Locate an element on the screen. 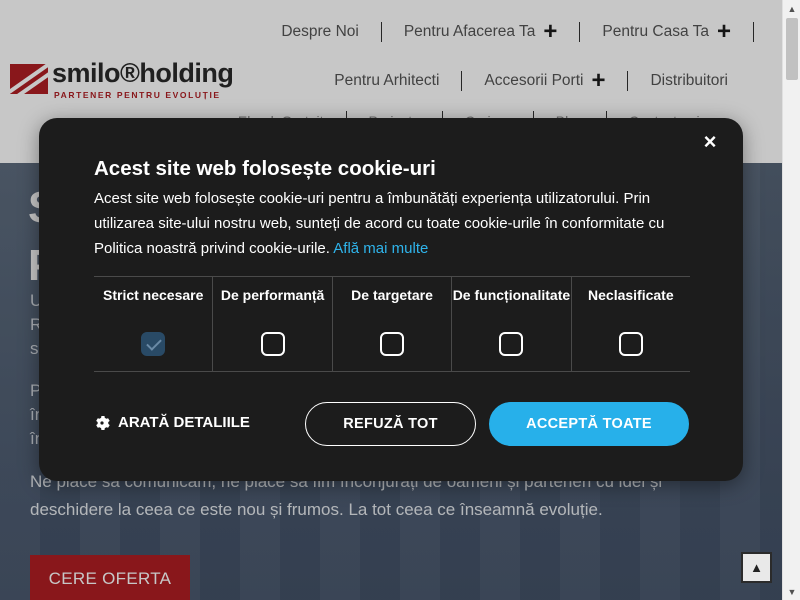 The height and width of the screenshot is (600, 800). page-scrollbar: ▲ ▼ is located at coordinates (791, 300).